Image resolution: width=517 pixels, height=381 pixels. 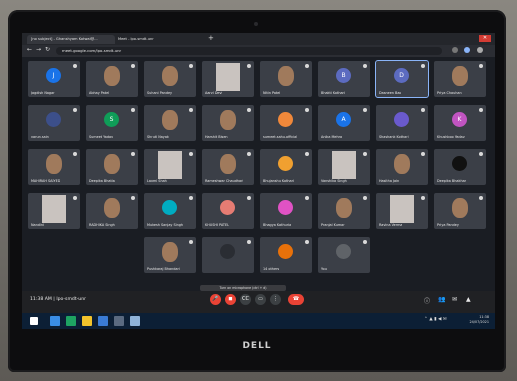 I want to click on back-icon: ←, so click(x=29, y=49).